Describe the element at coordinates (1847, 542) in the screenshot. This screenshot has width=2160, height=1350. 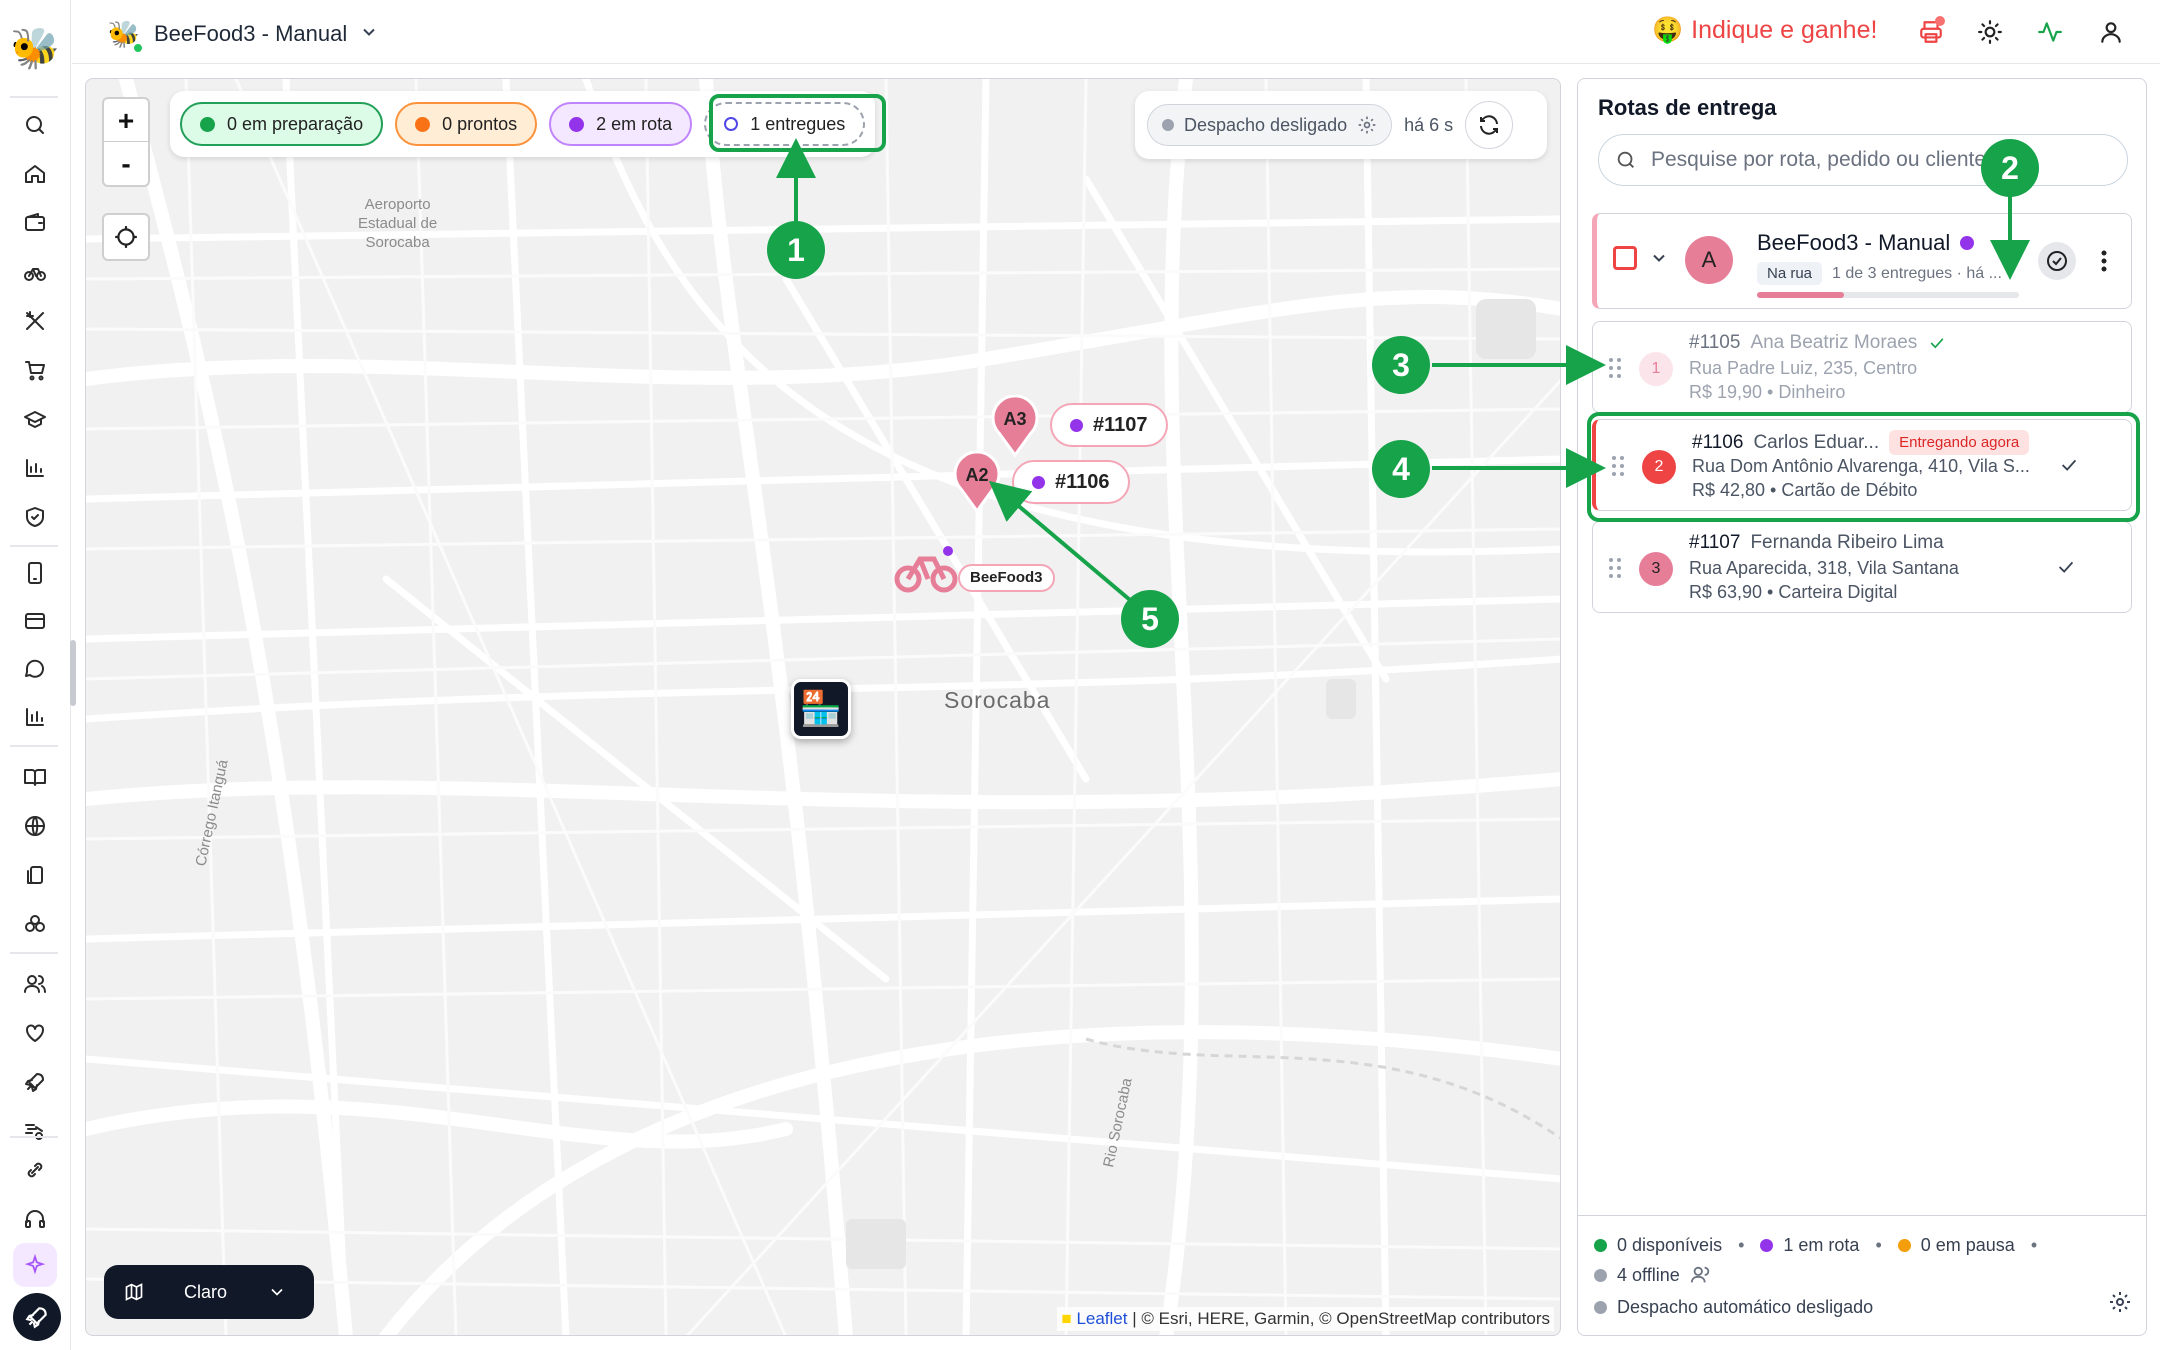
I see `customer-name: Fernanda Ribeiro Lima` at that location.